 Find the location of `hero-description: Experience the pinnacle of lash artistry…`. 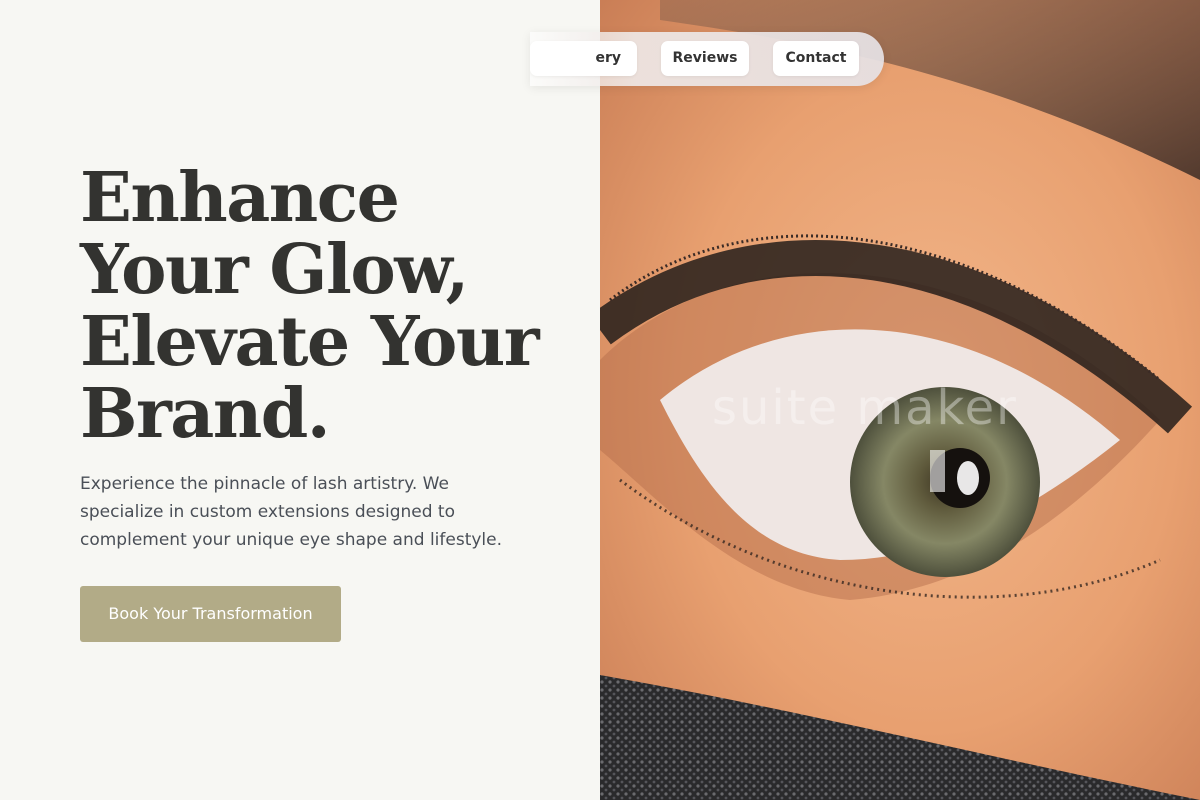

hero-description: Experience the pinnacle of lash artistry… is located at coordinates (291, 512).